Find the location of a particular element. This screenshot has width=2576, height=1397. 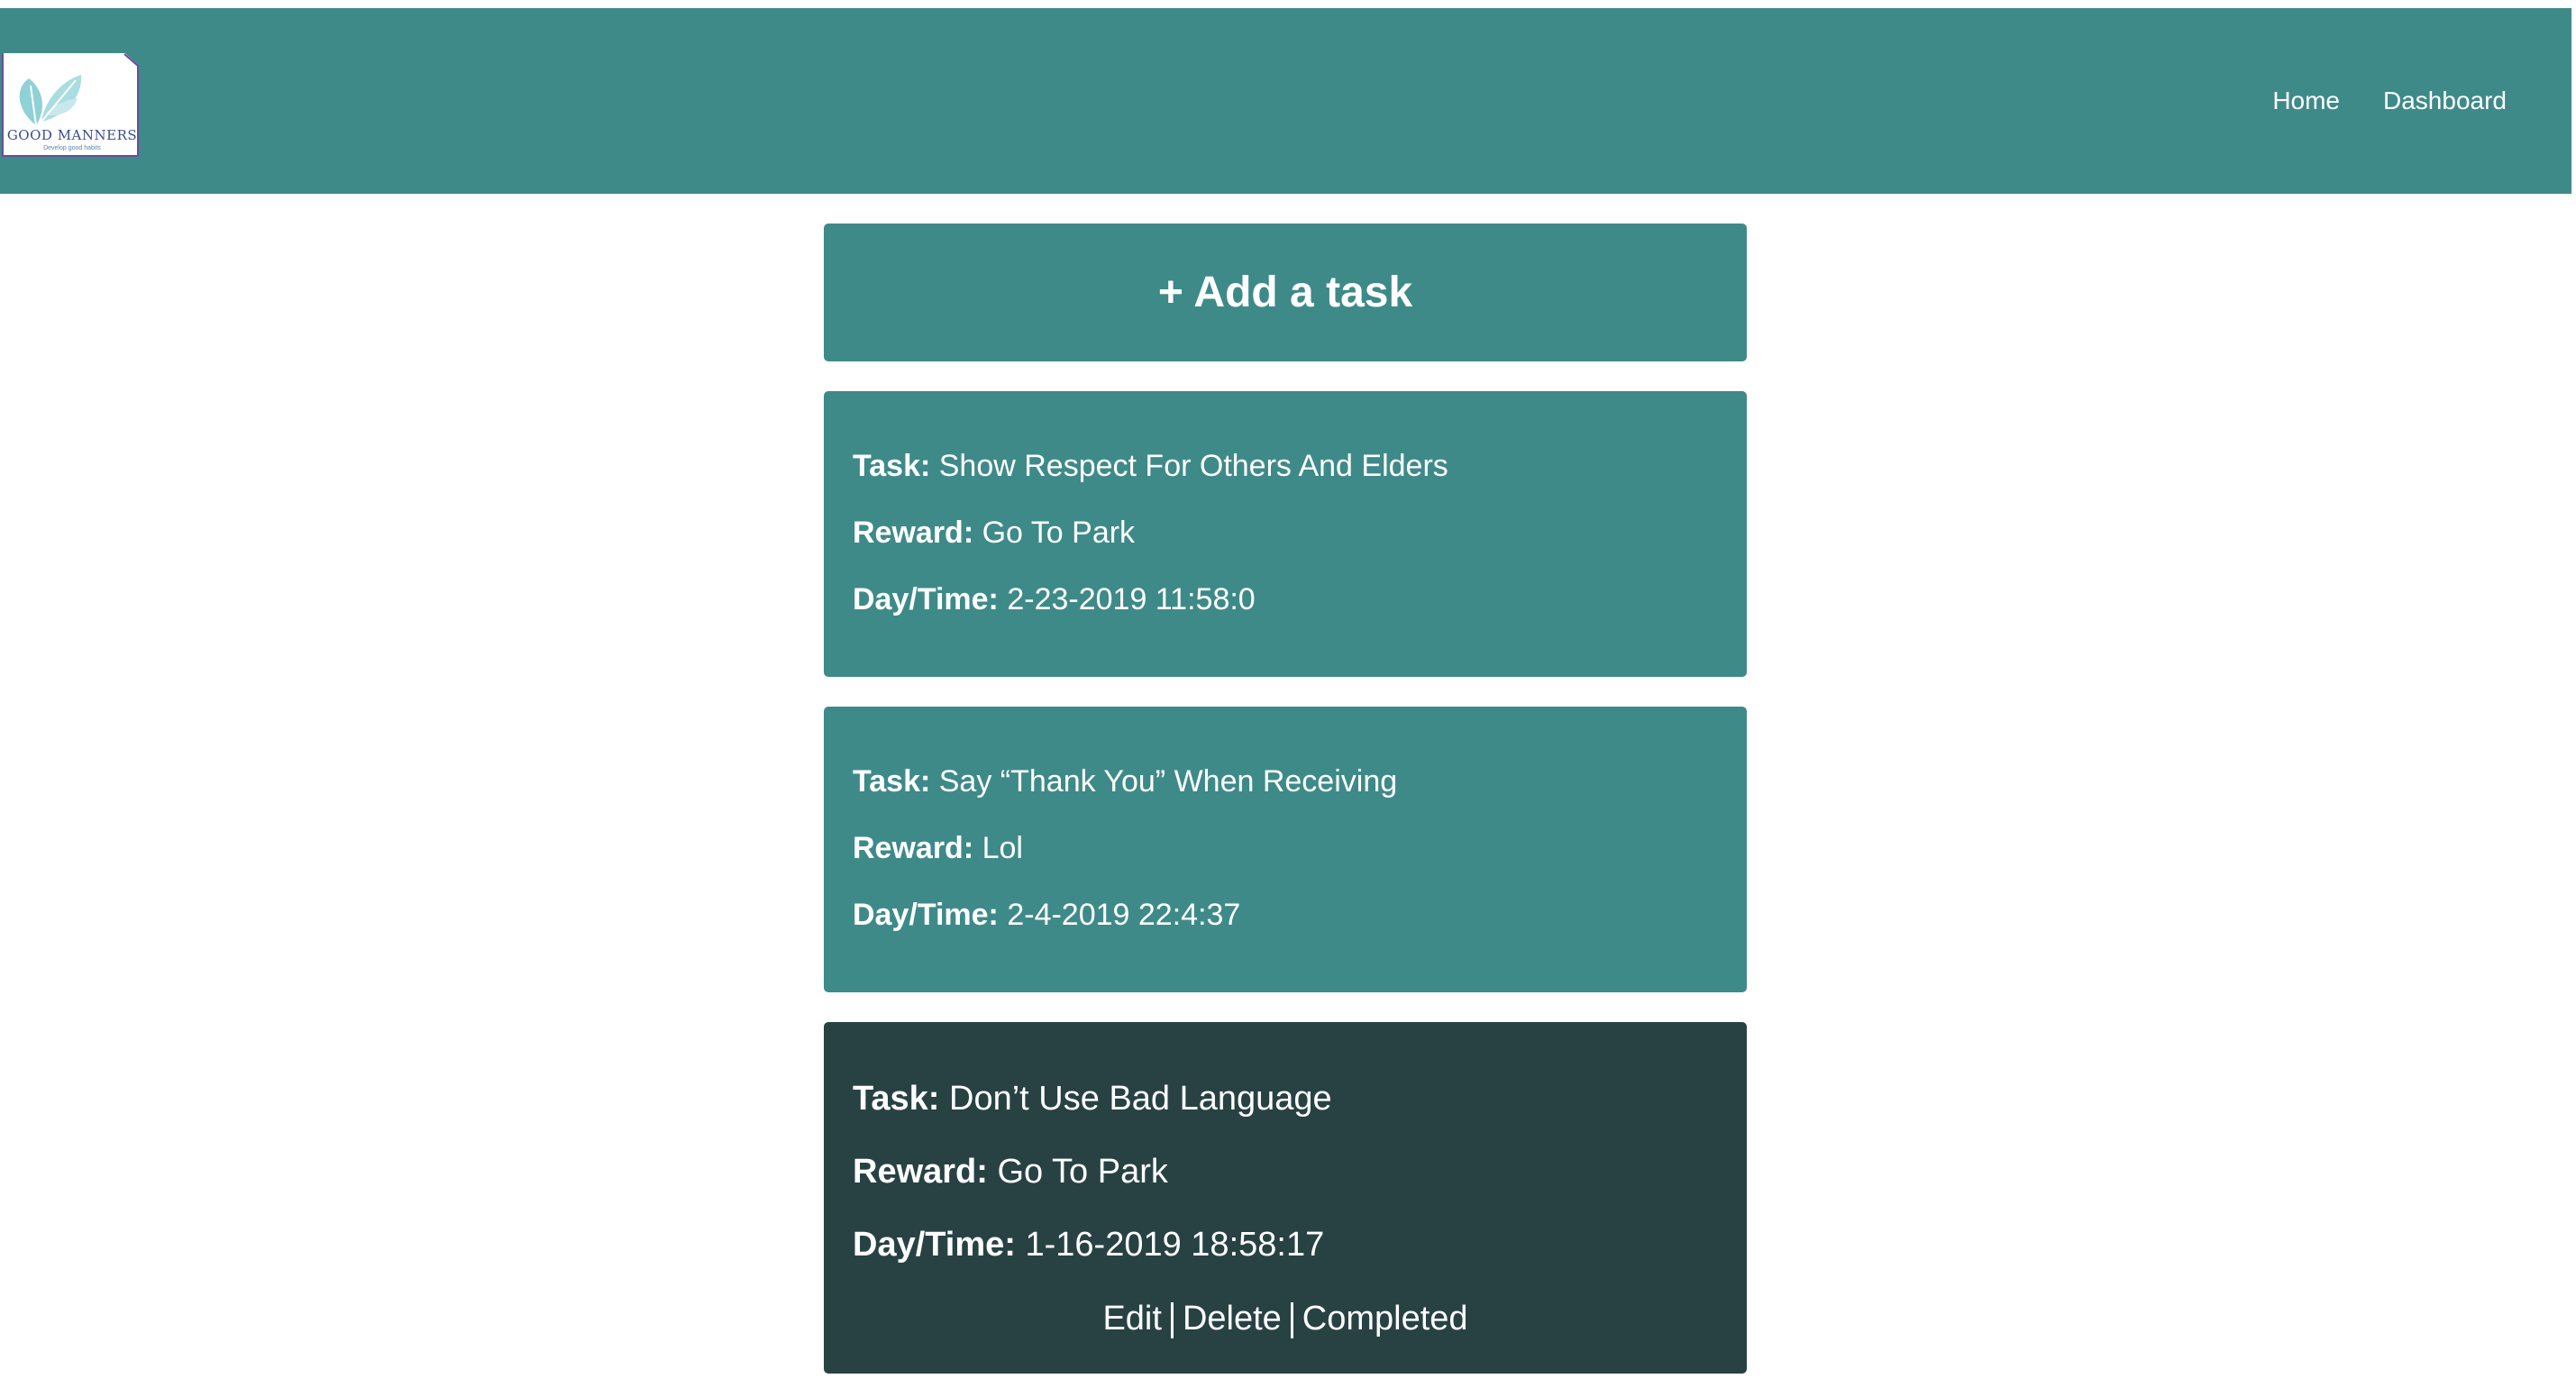

reward-value: Lol is located at coordinates (1002, 848).